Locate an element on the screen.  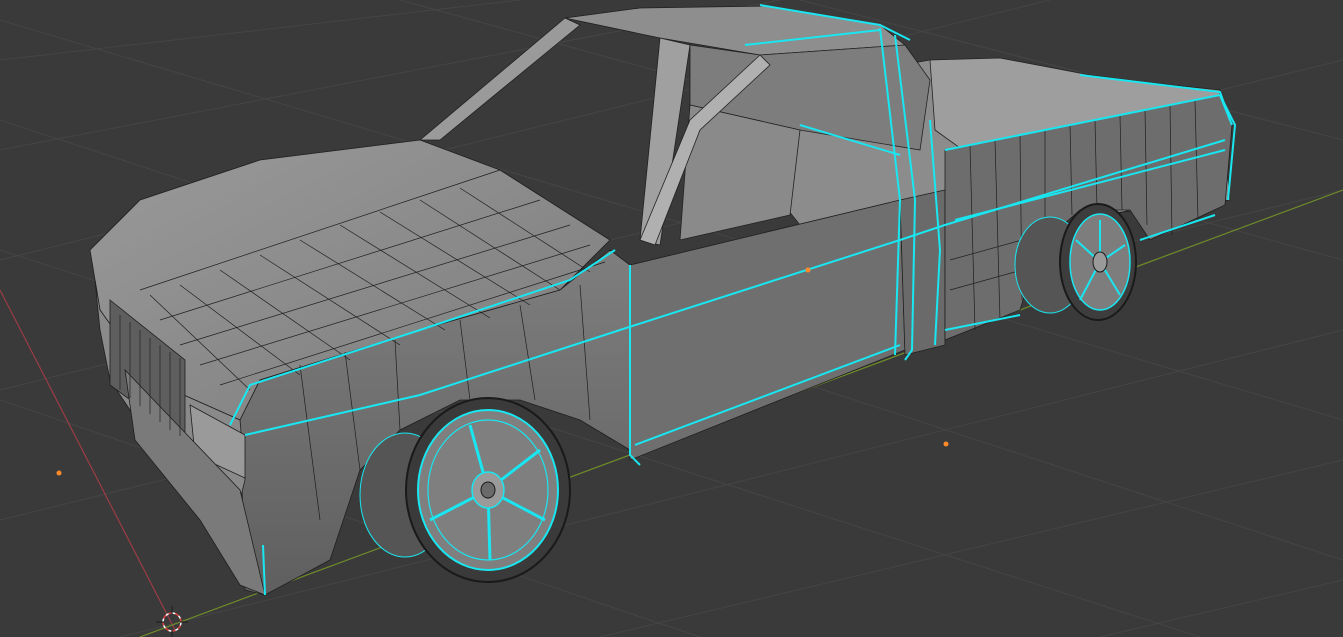
front-hub-center is located at coordinates (488, 490).